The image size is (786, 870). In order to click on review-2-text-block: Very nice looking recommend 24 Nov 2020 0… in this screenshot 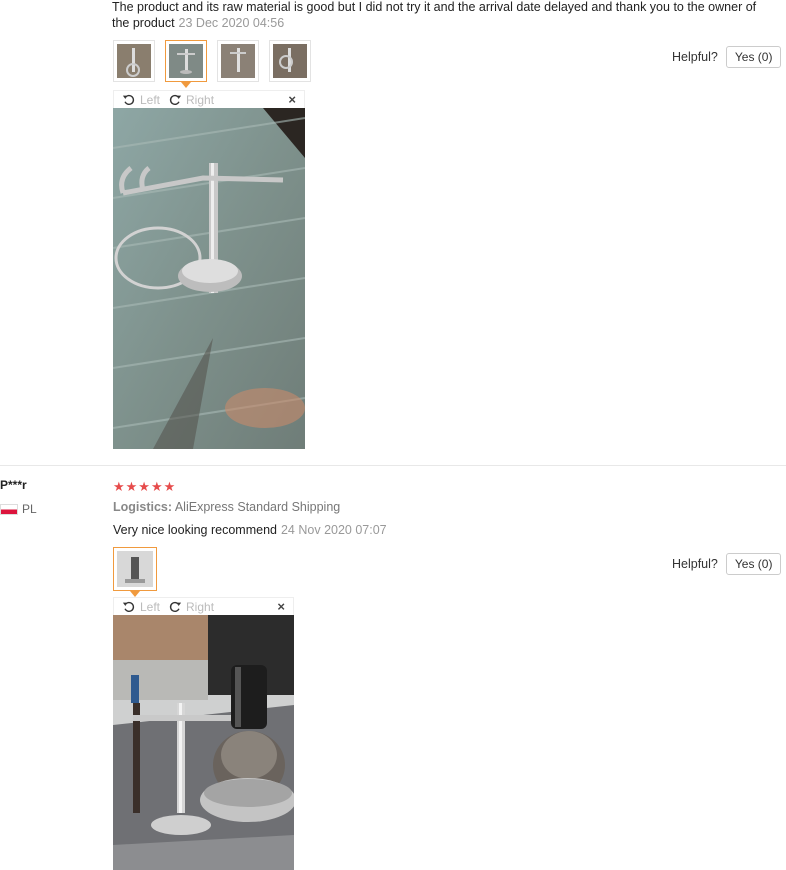, I will do `click(250, 530)`.